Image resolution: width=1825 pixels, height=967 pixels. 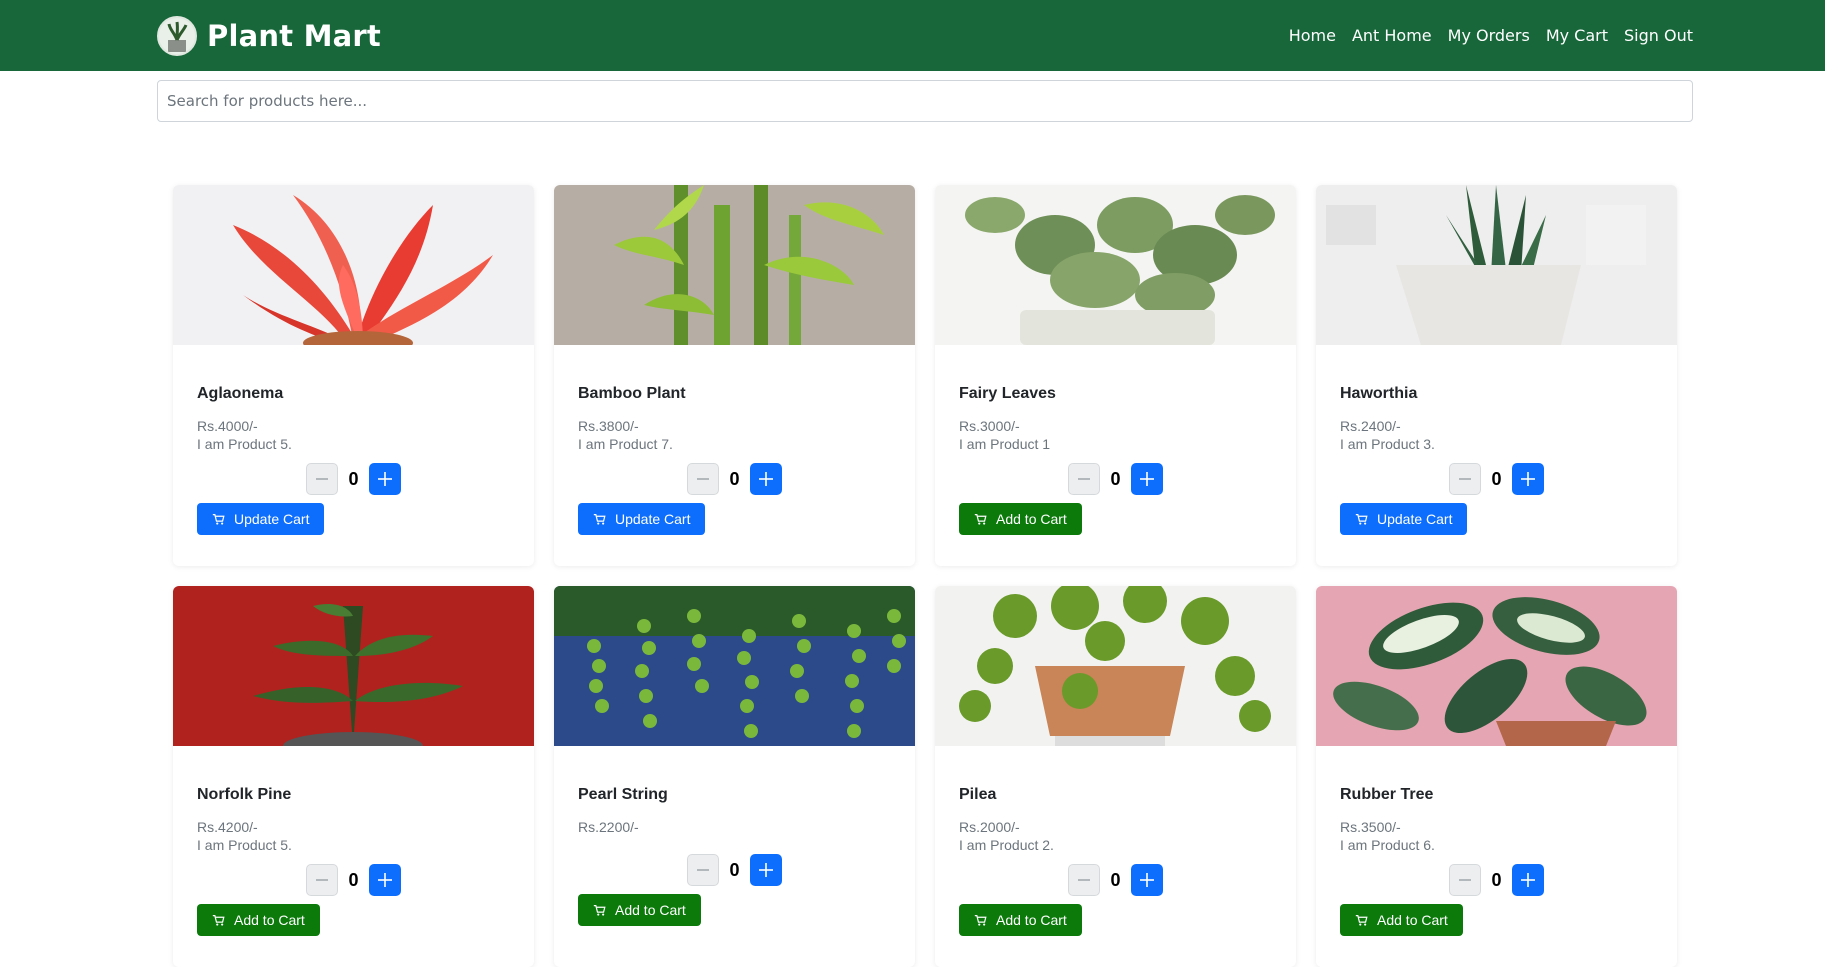 I want to click on product-price: Rs.4200/-, so click(x=227, y=827).